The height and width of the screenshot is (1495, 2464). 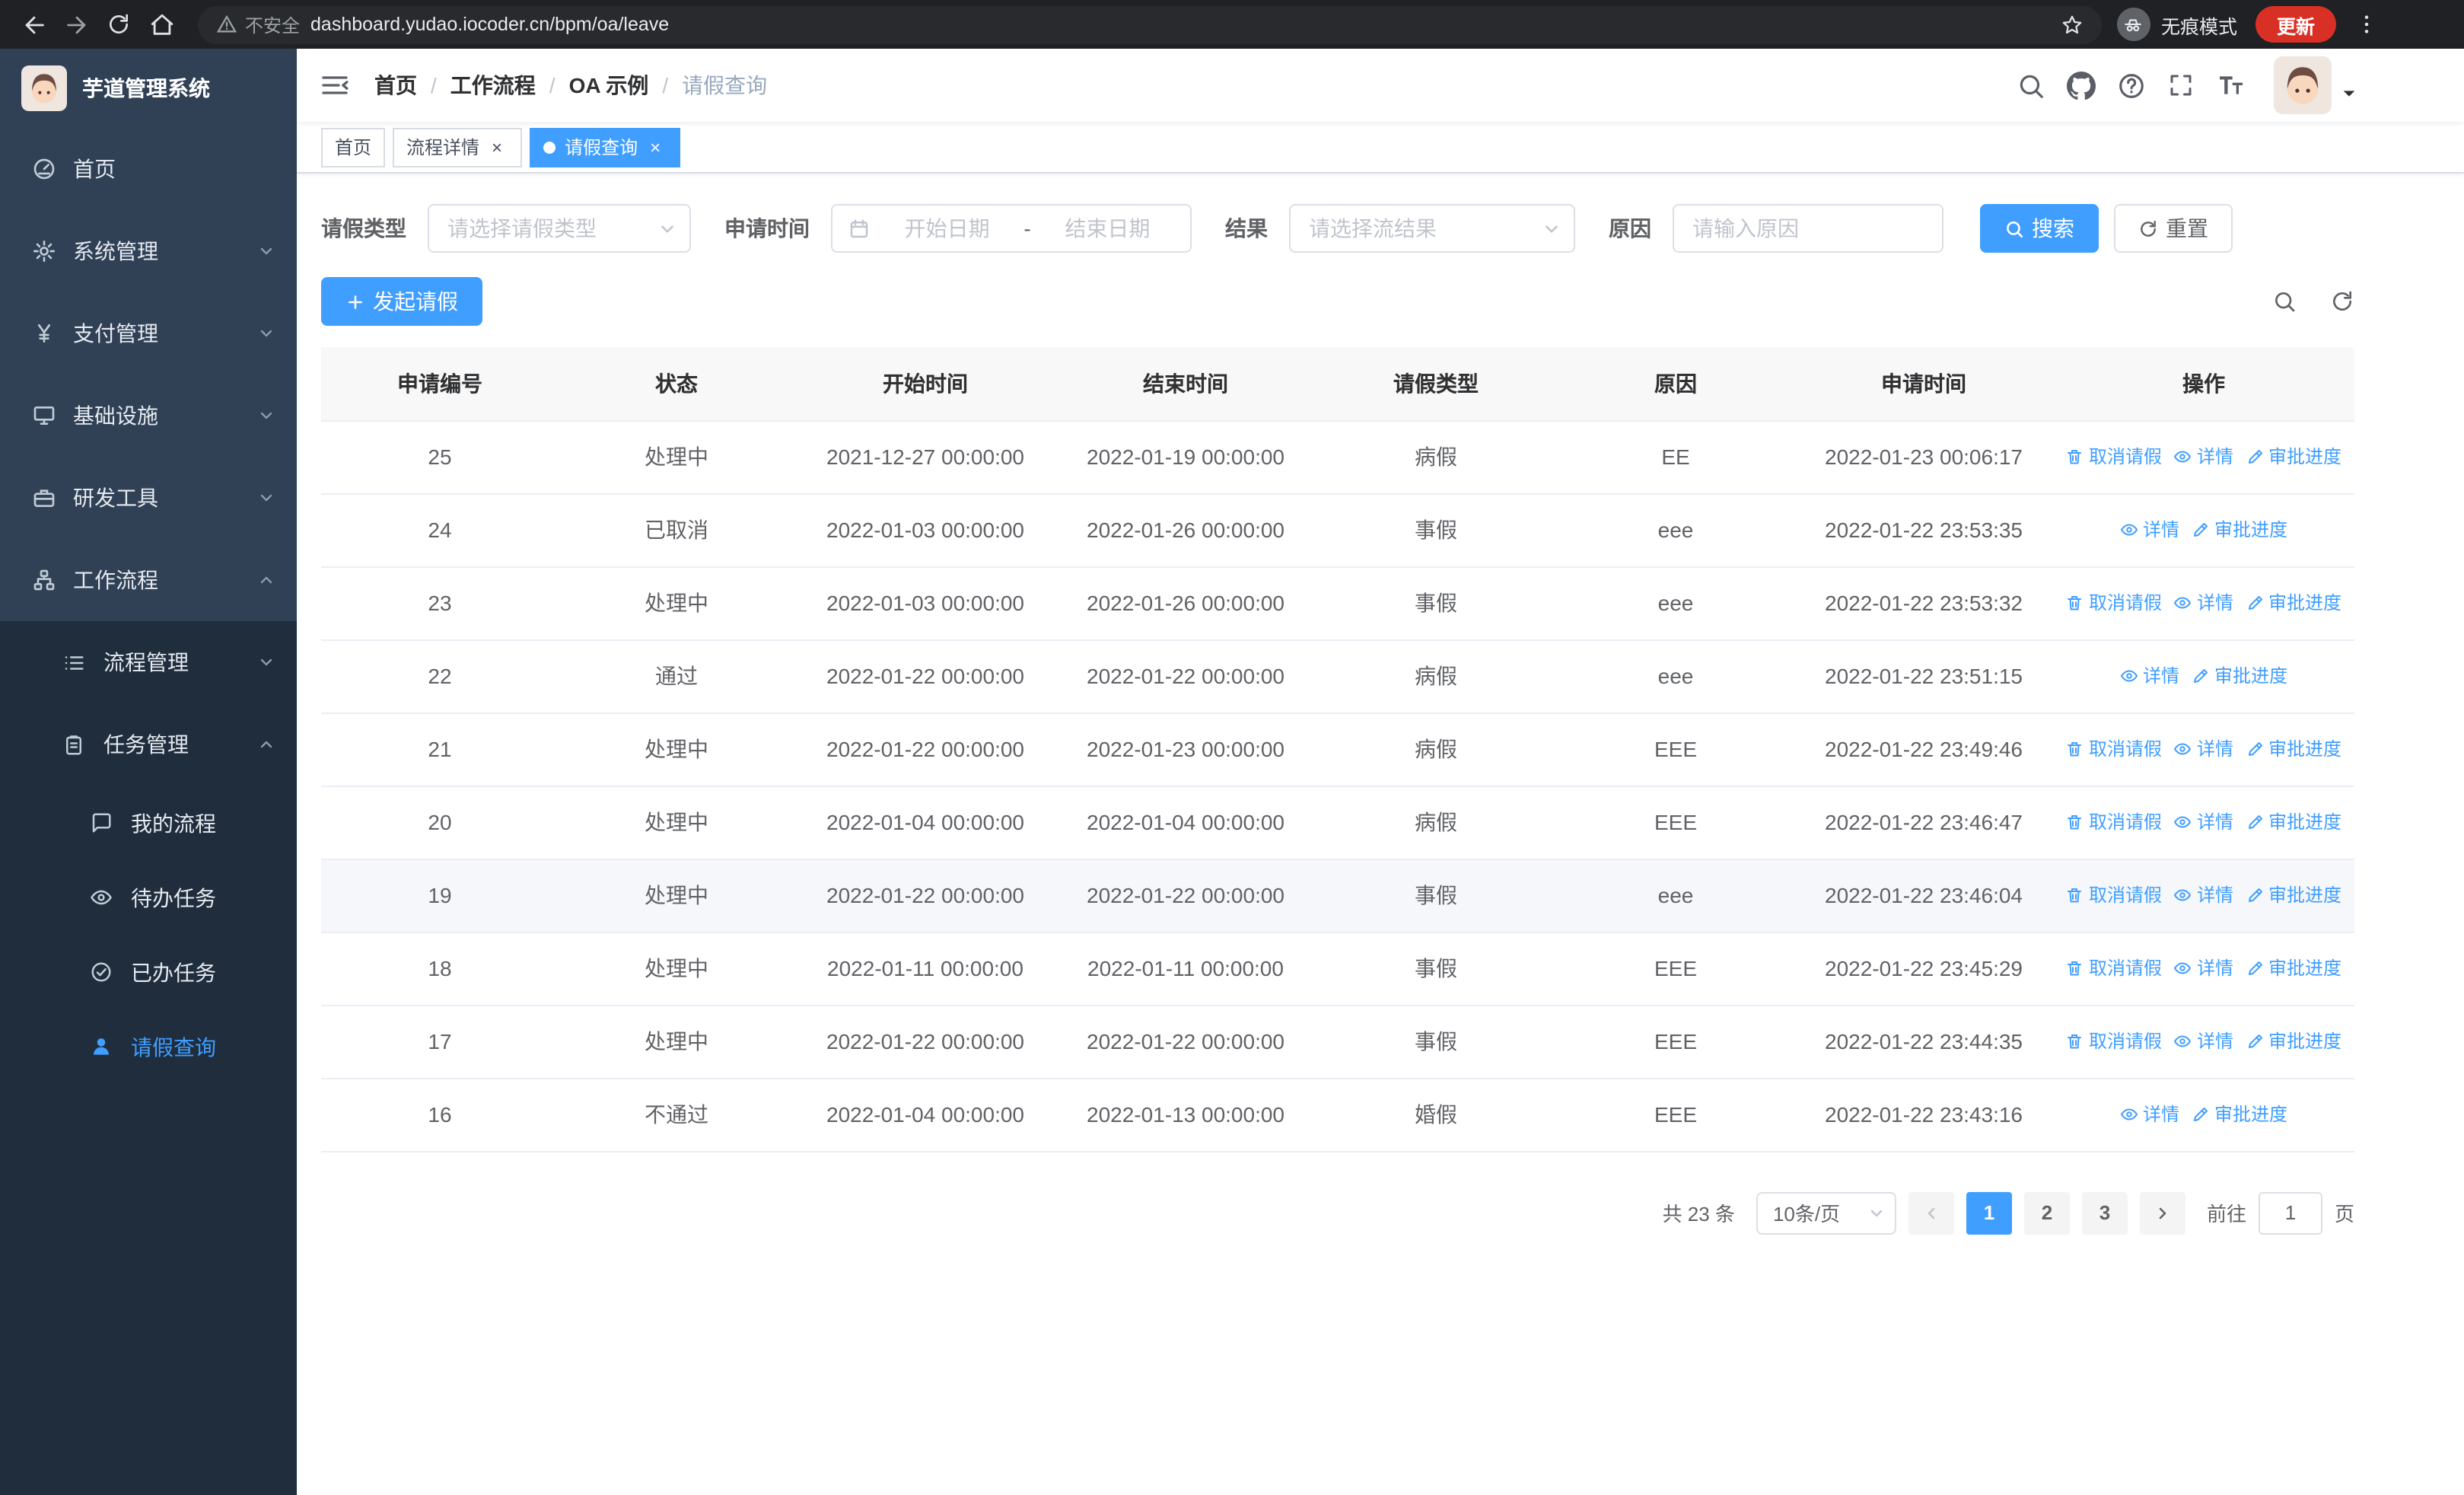 What do you see at coordinates (118, 25) in the screenshot?
I see `browser-reload-icon` at bounding box center [118, 25].